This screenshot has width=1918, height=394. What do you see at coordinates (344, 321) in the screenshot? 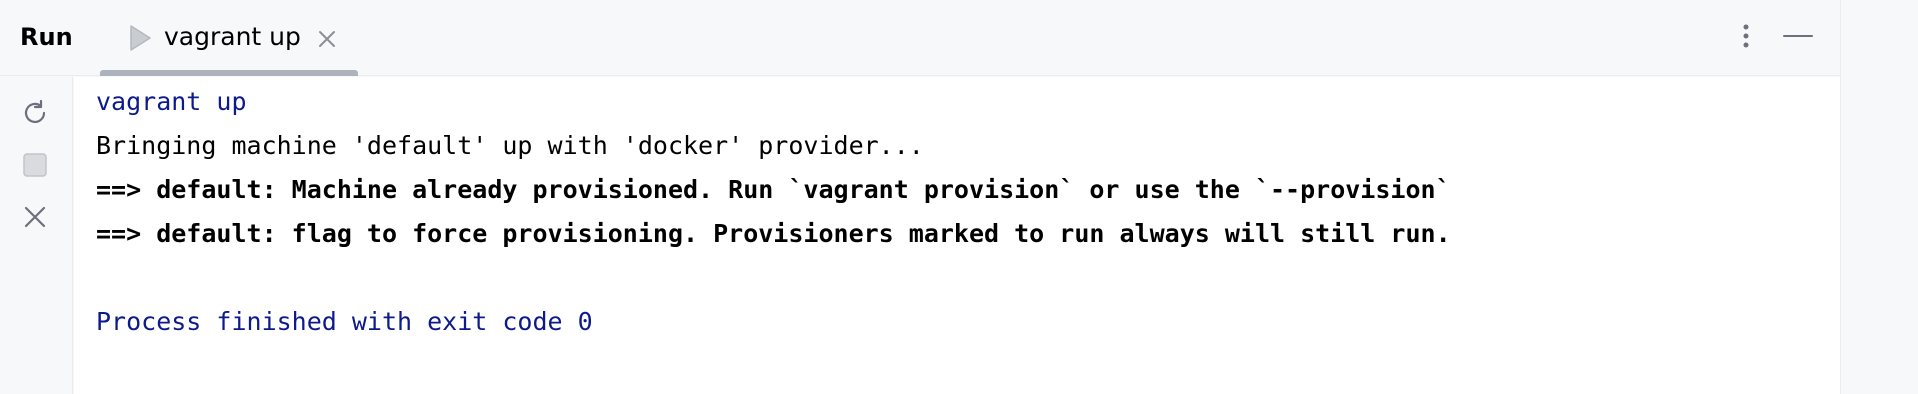
I see `console-exit-status: Process finished with exit code 0` at bounding box center [344, 321].